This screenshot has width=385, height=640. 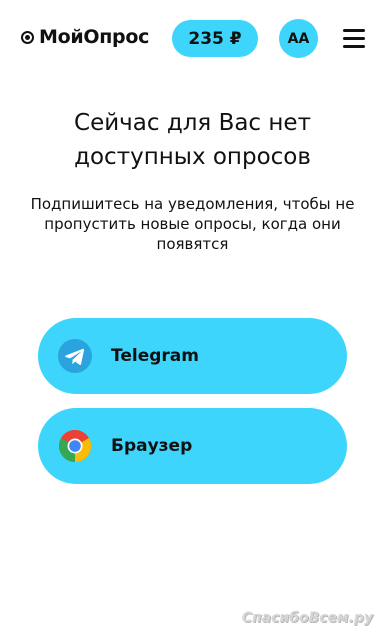 I want to click on subtitle-line: Подпишитесь на уведомления, чтобы не, so click(x=192, y=204).